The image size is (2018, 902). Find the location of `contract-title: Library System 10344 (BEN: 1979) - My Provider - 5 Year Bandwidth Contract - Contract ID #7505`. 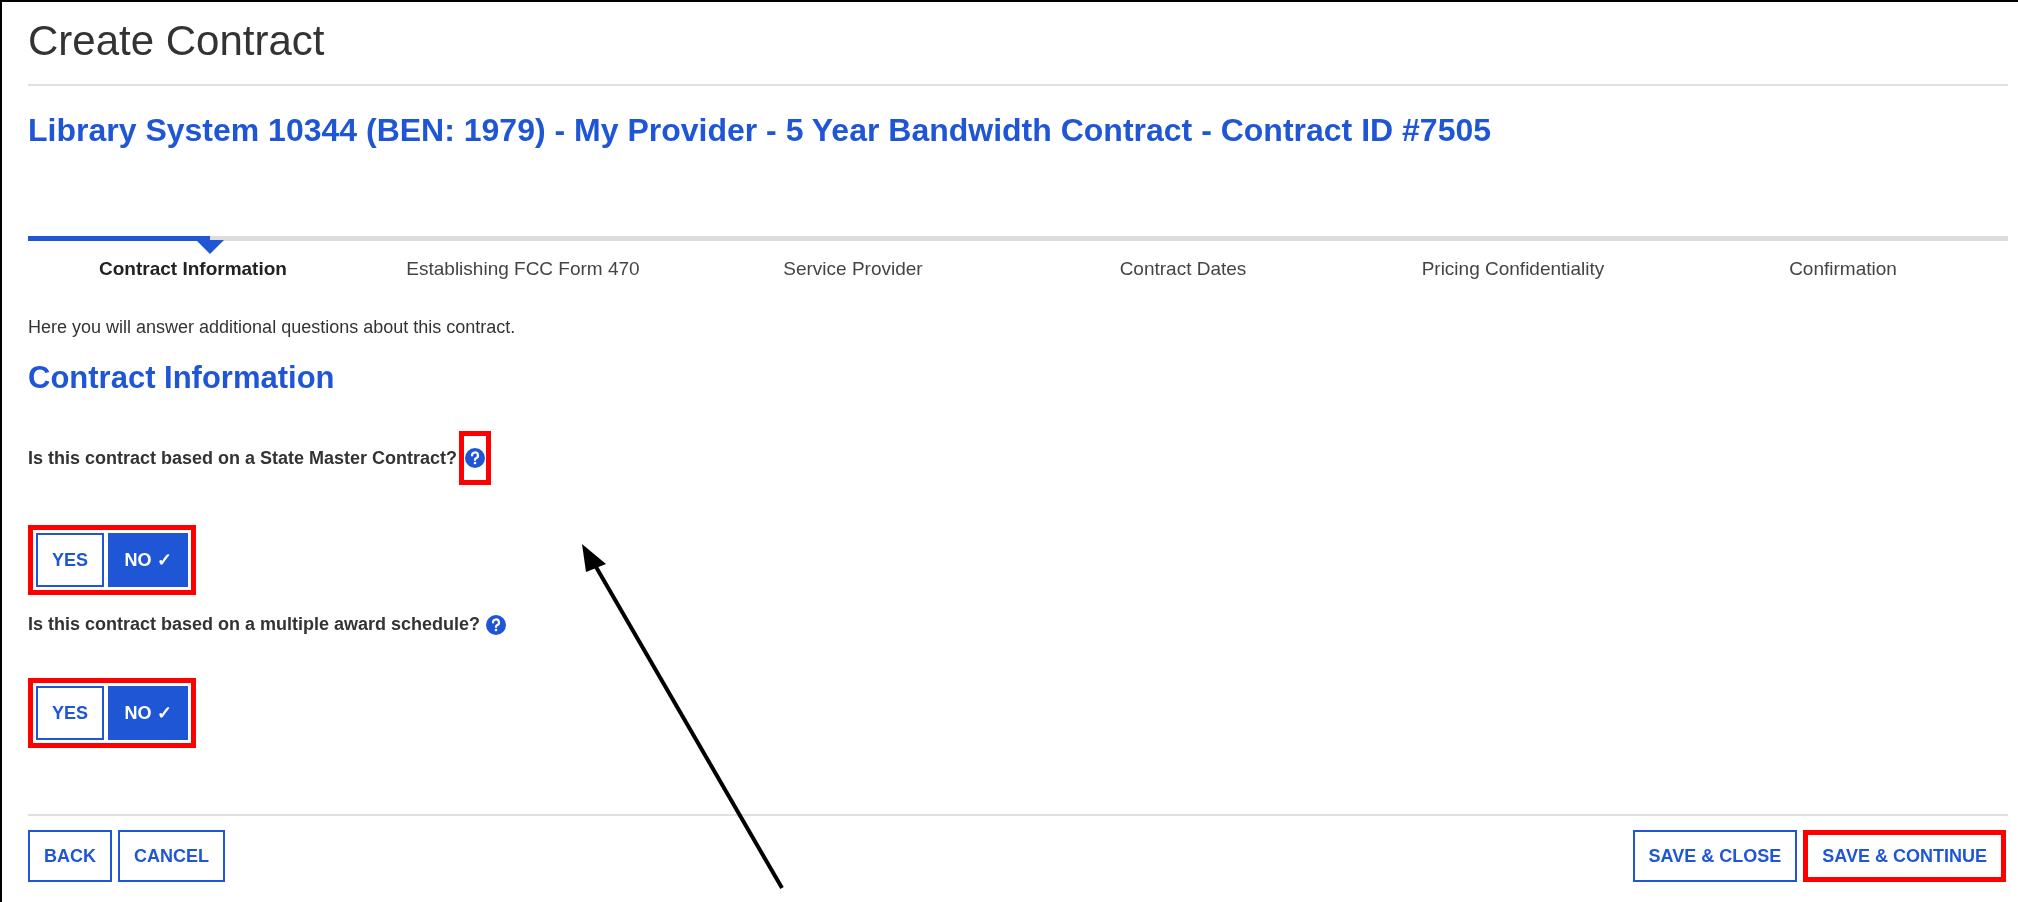

contract-title: Library System 10344 (BEN: 1979) - My Provider - 5 Year Bandwidth Contract - Contract ID #7505 is located at coordinates (759, 130).